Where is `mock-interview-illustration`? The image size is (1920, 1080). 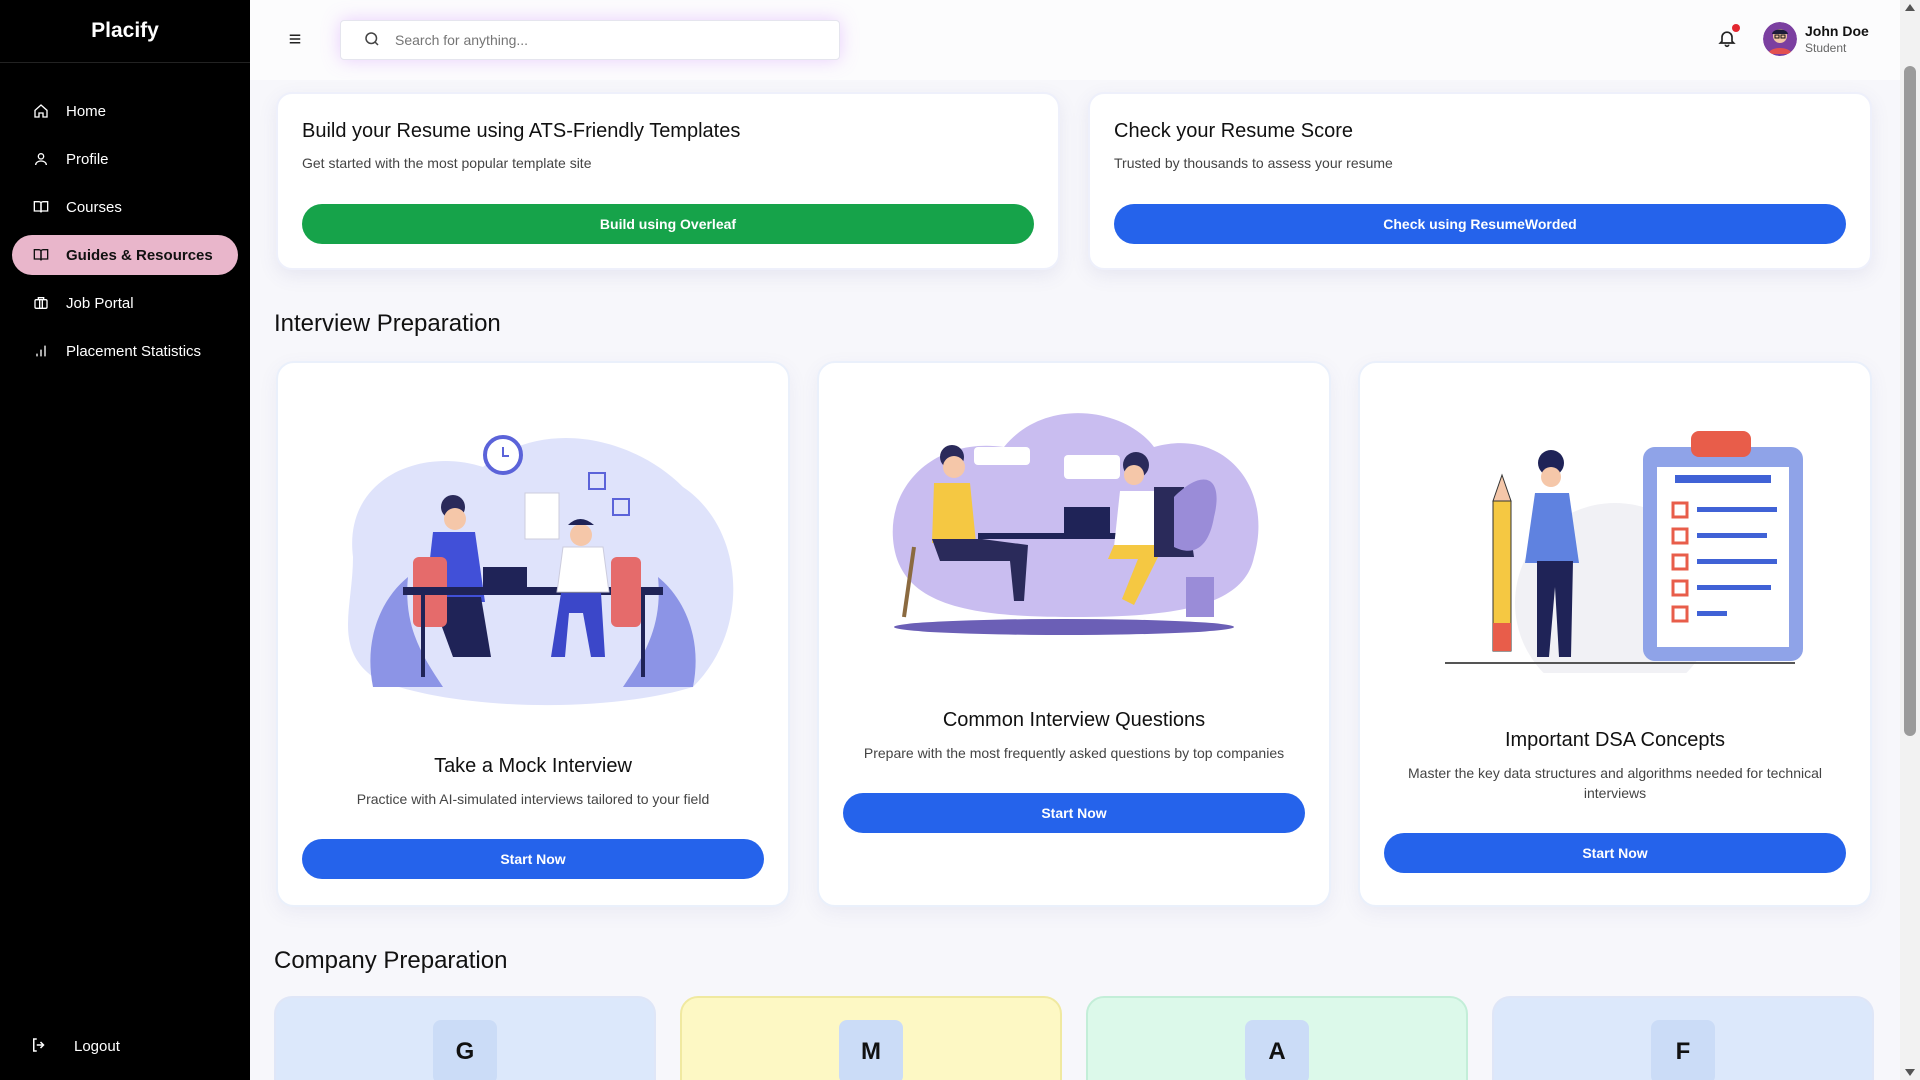
mock-interview-illustration is located at coordinates (533, 557).